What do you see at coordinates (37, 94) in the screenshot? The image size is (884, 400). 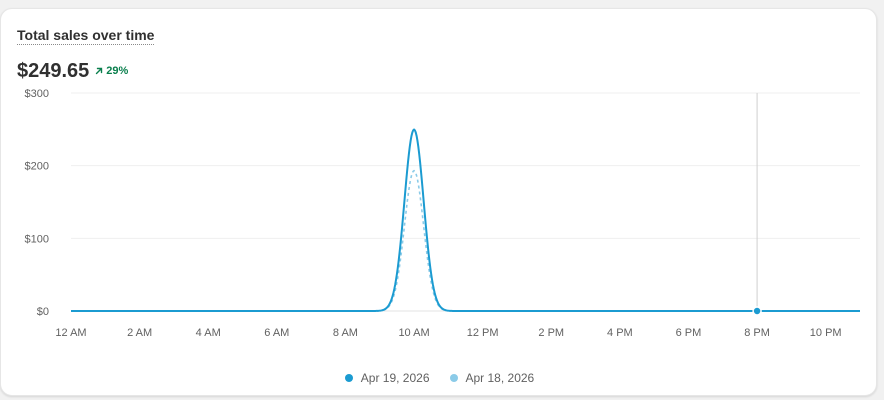 I see `y-tick-label: $300` at bounding box center [37, 94].